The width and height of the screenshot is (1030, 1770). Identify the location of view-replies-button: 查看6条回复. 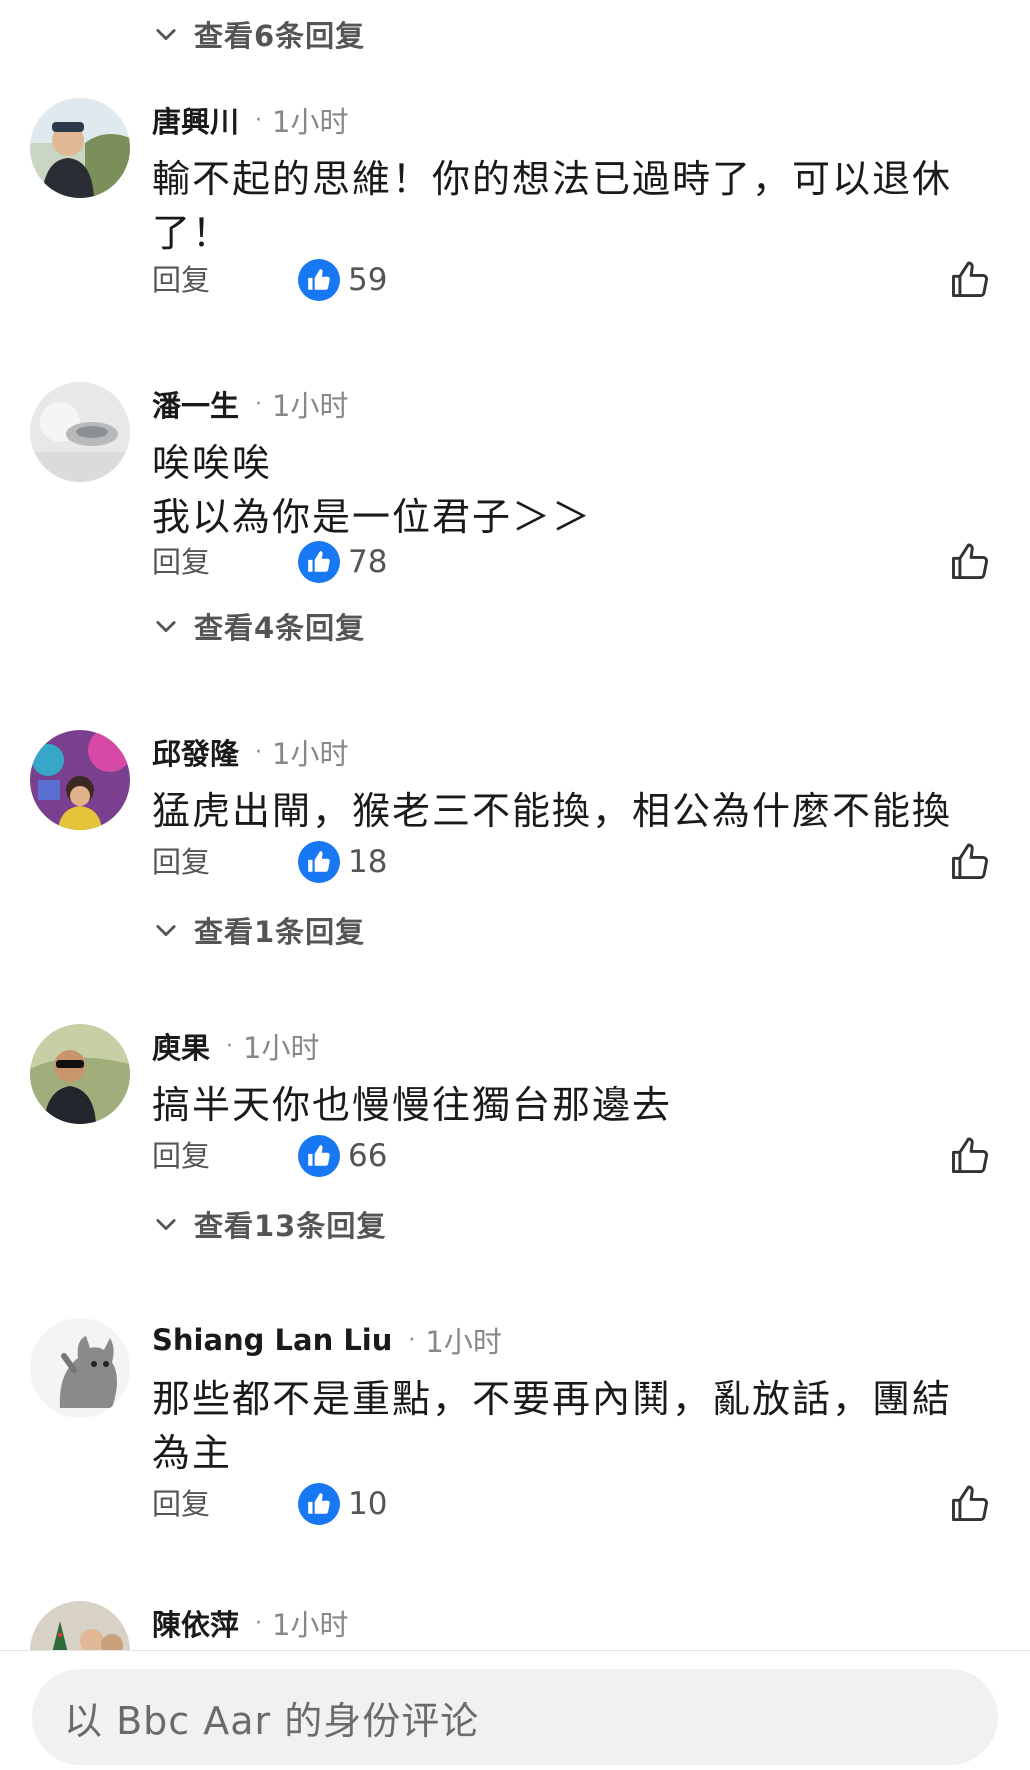
(258, 34).